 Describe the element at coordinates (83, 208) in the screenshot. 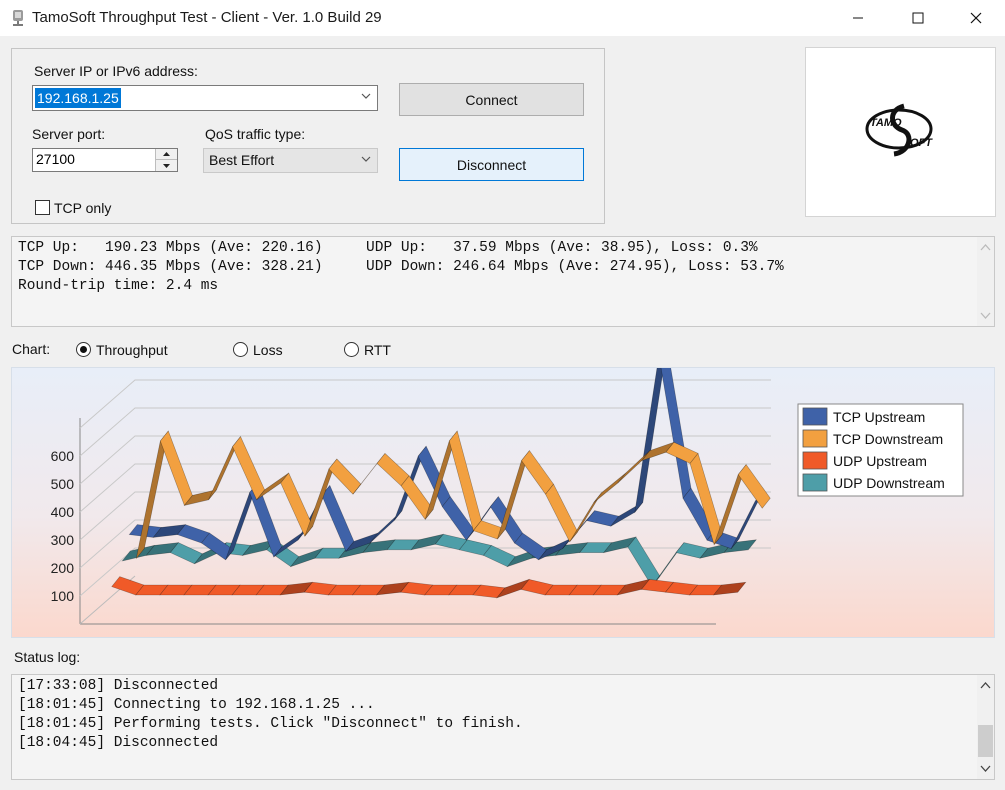

I see `tcp-only-label: TCP only` at that location.